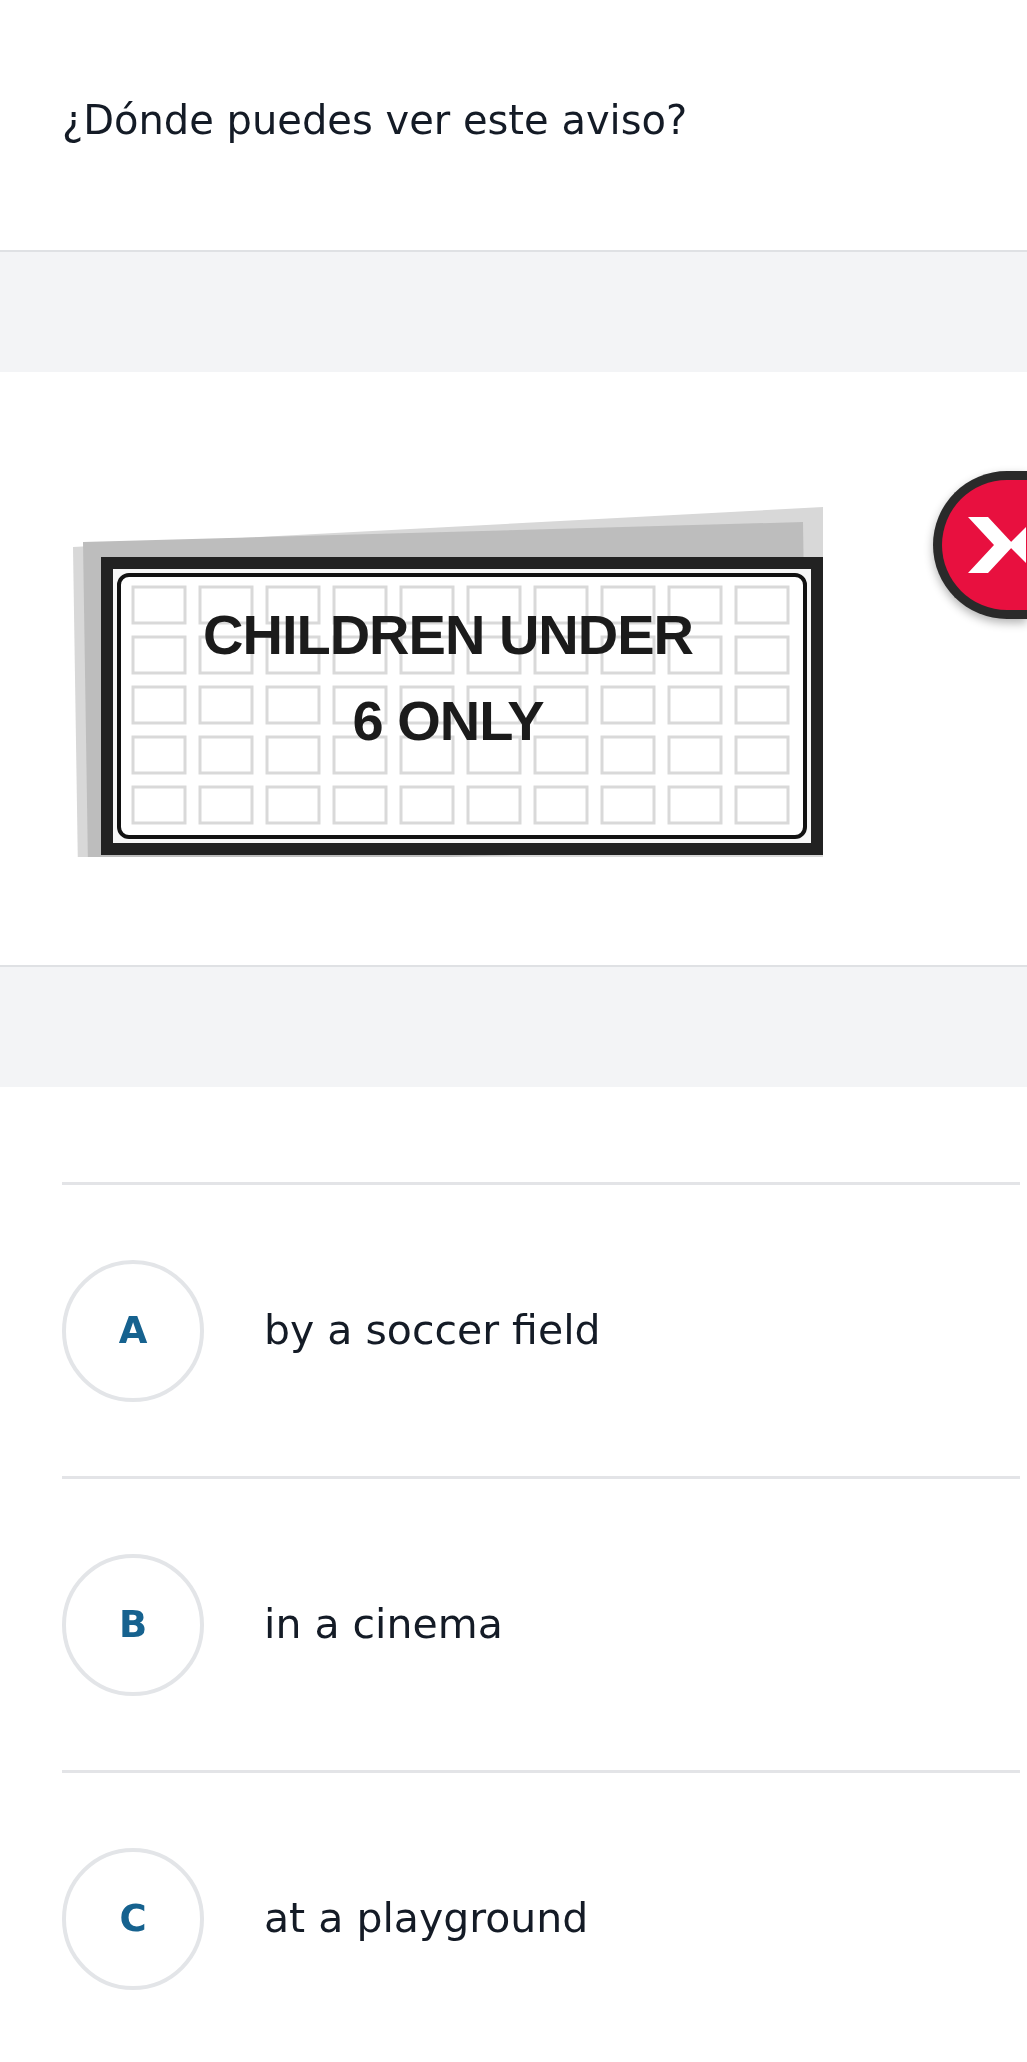  Describe the element at coordinates (375, 120) in the screenshot. I see `question-text: ¿Dónde puedes ver este aviso?` at that location.